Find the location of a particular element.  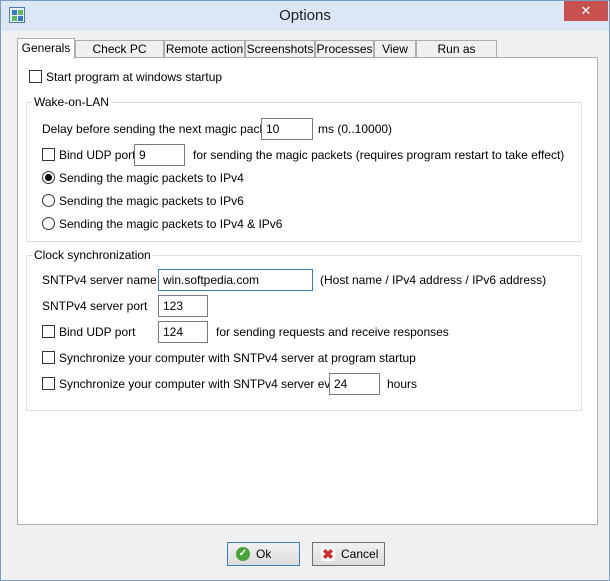

red-x-icon: ✖ is located at coordinates (328, 554).